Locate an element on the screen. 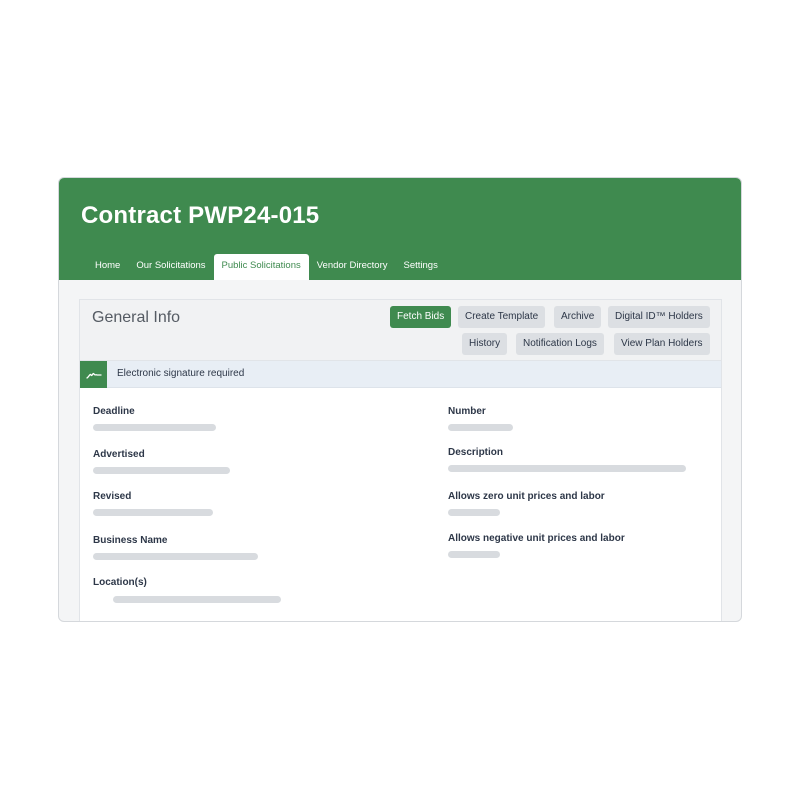 The width and height of the screenshot is (800, 800). history-button: History is located at coordinates (485, 344).